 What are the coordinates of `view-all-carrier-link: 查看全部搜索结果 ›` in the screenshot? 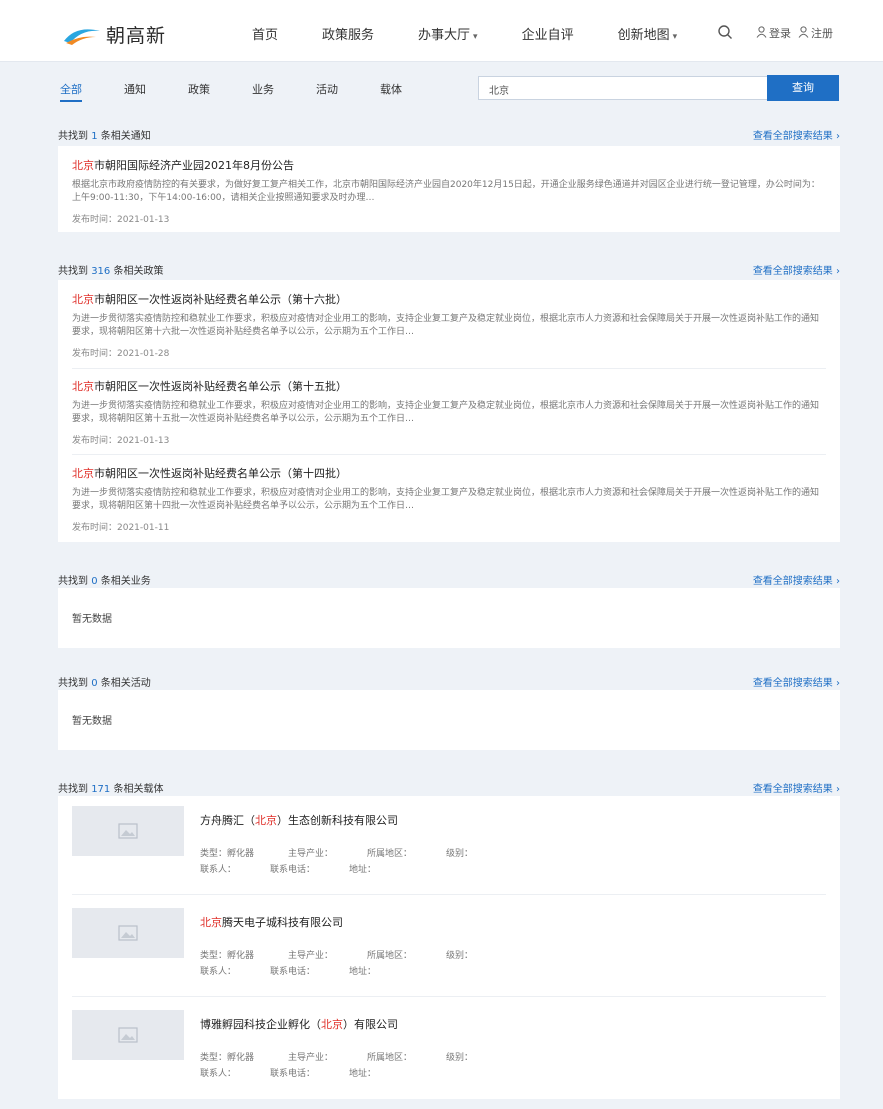 It's located at (796, 787).